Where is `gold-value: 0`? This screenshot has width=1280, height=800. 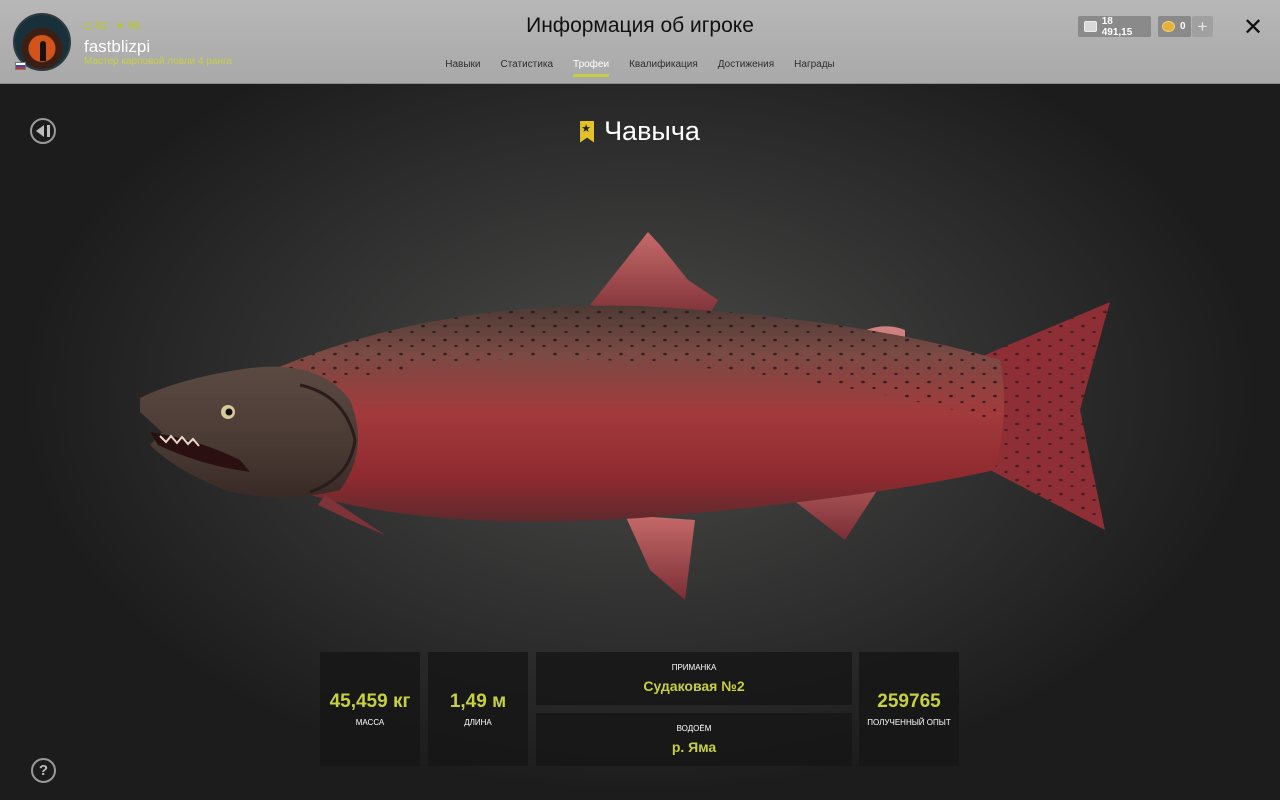
gold-value: 0 is located at coordinates (1183, 26).